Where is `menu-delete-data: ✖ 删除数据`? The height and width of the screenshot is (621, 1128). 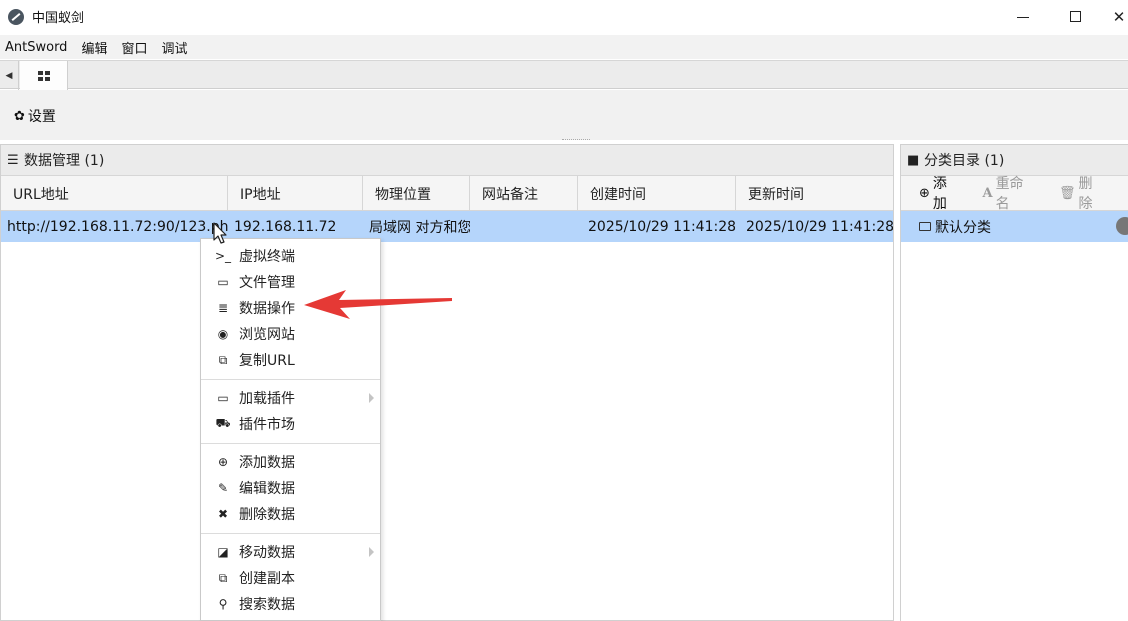 menu-delete-data: ✖ 删除数据 is located at coordinates (290, 514).